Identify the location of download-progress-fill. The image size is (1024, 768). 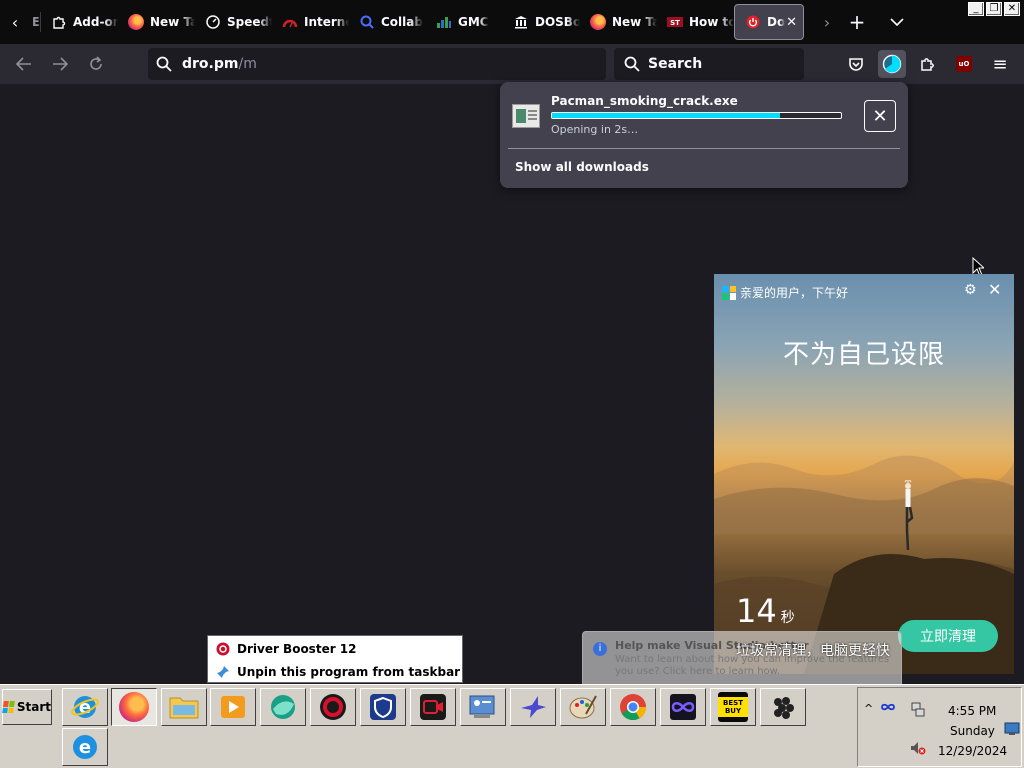
(666, 115).